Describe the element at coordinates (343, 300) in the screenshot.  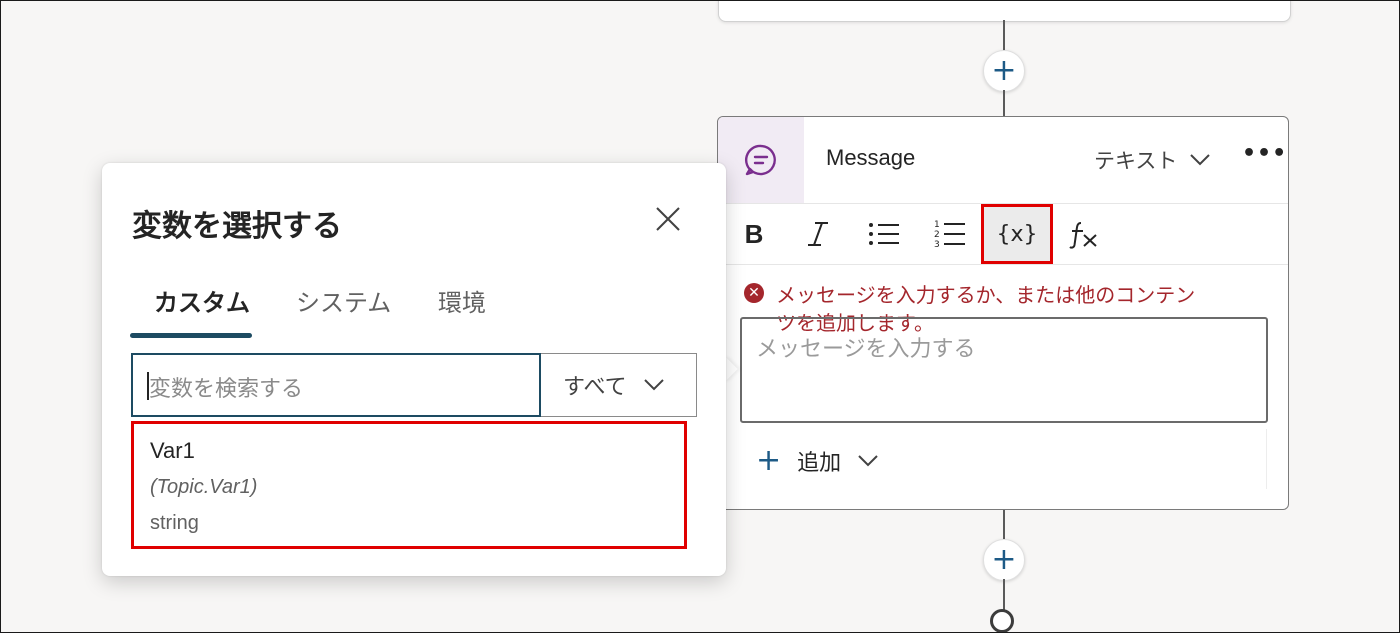
I see `tab-system: システム` at that location.